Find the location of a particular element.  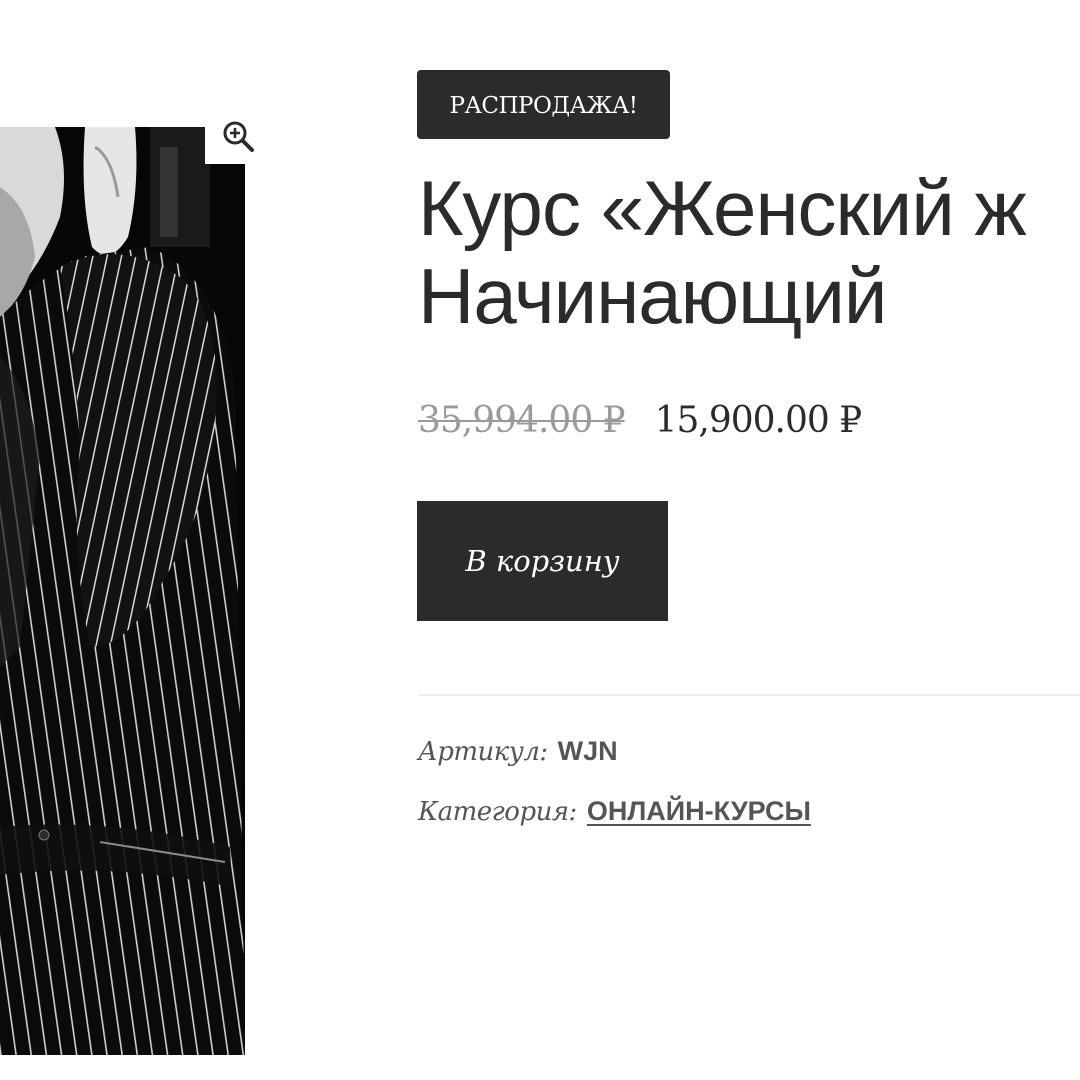

regular-price: 35,994.00 ₽ is located at coordinates (522, 420).